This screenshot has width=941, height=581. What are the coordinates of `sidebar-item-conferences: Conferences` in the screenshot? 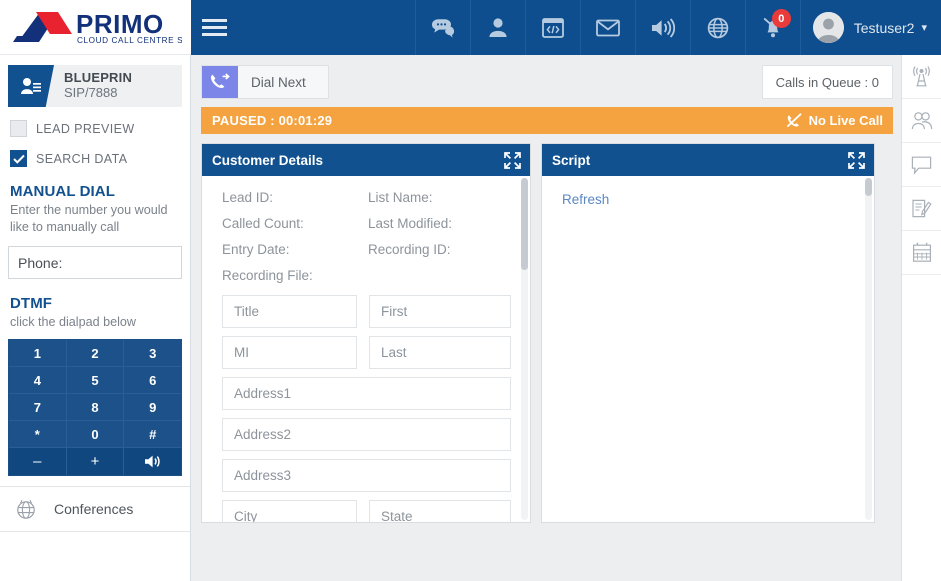 It's located at (95, 509).